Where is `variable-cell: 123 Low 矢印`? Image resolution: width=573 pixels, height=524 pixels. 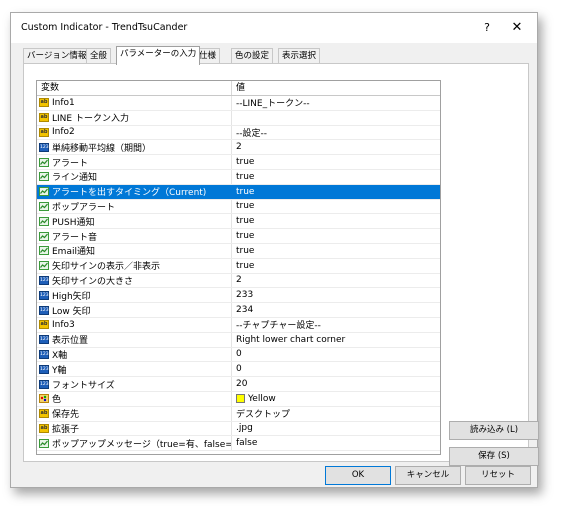
variable-cell: 123 Low 矢印 is located at coordinates (134, 310).